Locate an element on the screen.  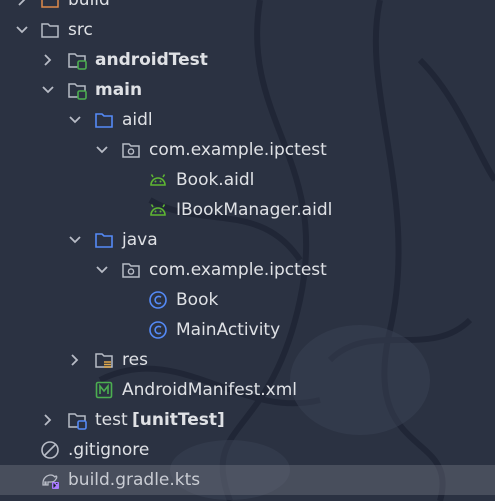
tree-row-java-package: com.example.ipctest is located at coordinates (247, 270).